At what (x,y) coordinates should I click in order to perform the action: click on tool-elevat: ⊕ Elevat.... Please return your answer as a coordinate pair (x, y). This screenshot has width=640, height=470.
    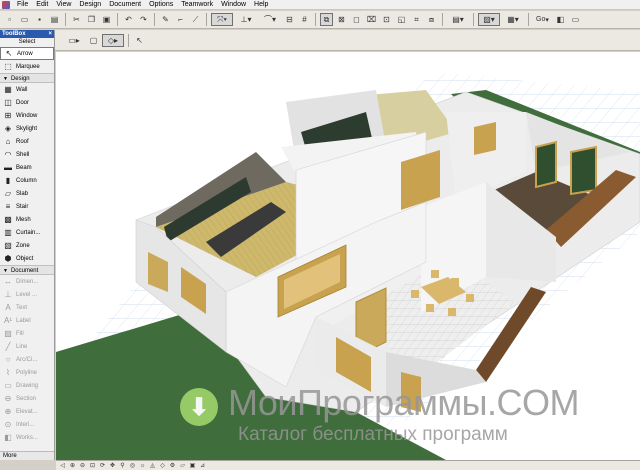
    Looking at the image, I should click on (27, 411).